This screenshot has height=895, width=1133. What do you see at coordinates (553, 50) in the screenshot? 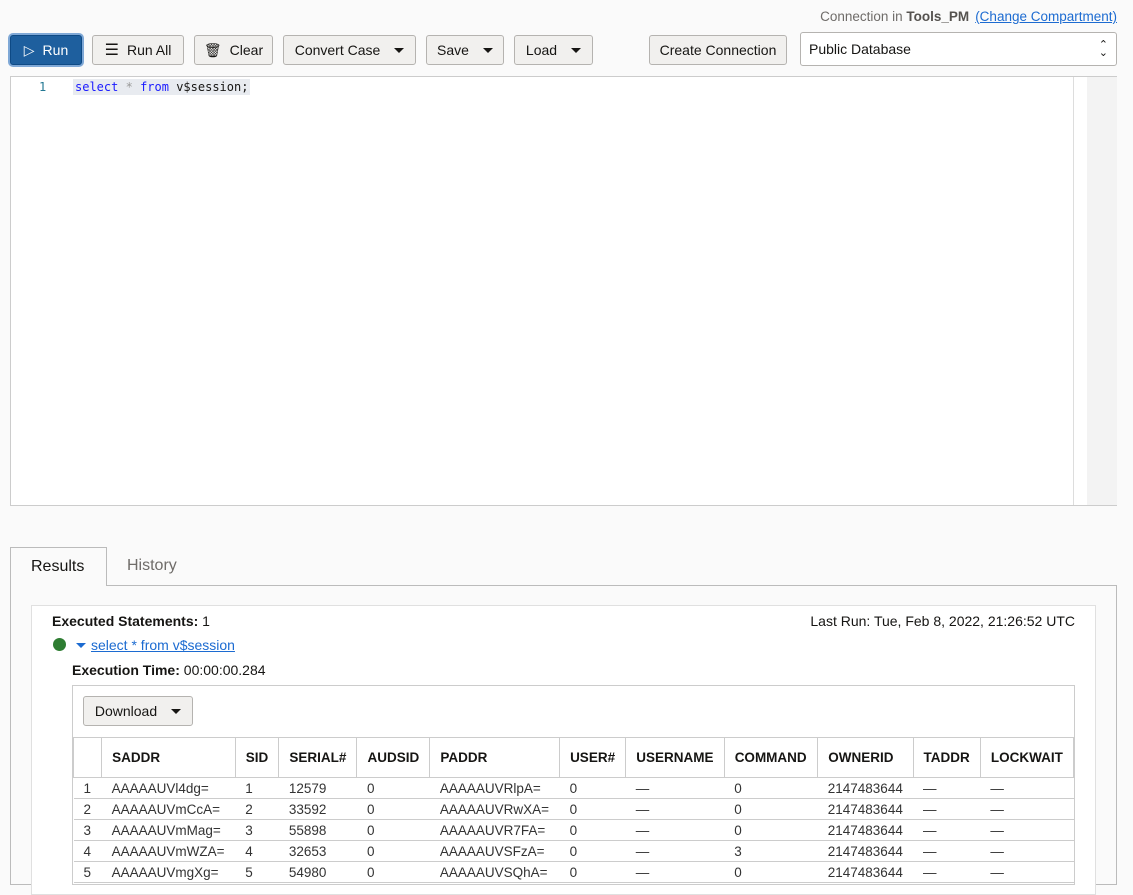
I see `load-button: Load` at bounding box center [553, 50].